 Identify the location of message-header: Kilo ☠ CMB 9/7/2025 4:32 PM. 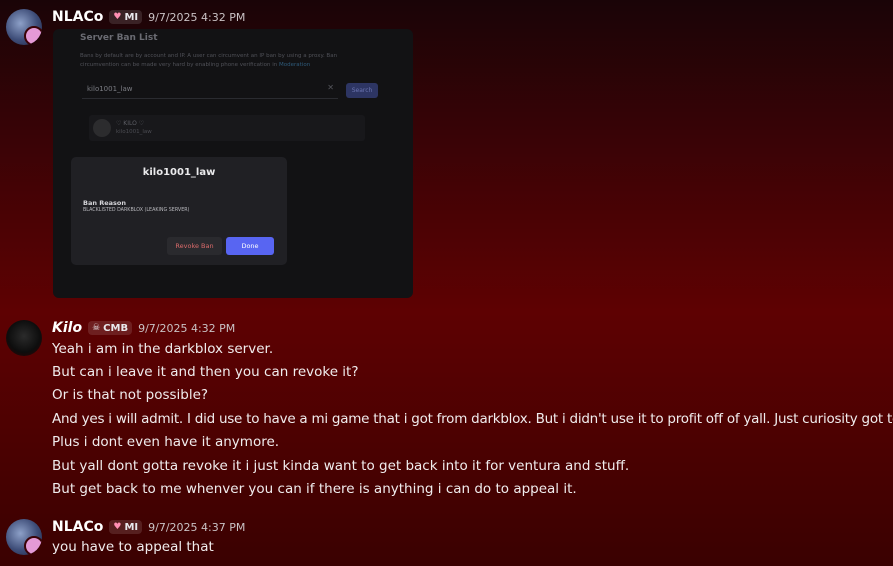
(143, 328).